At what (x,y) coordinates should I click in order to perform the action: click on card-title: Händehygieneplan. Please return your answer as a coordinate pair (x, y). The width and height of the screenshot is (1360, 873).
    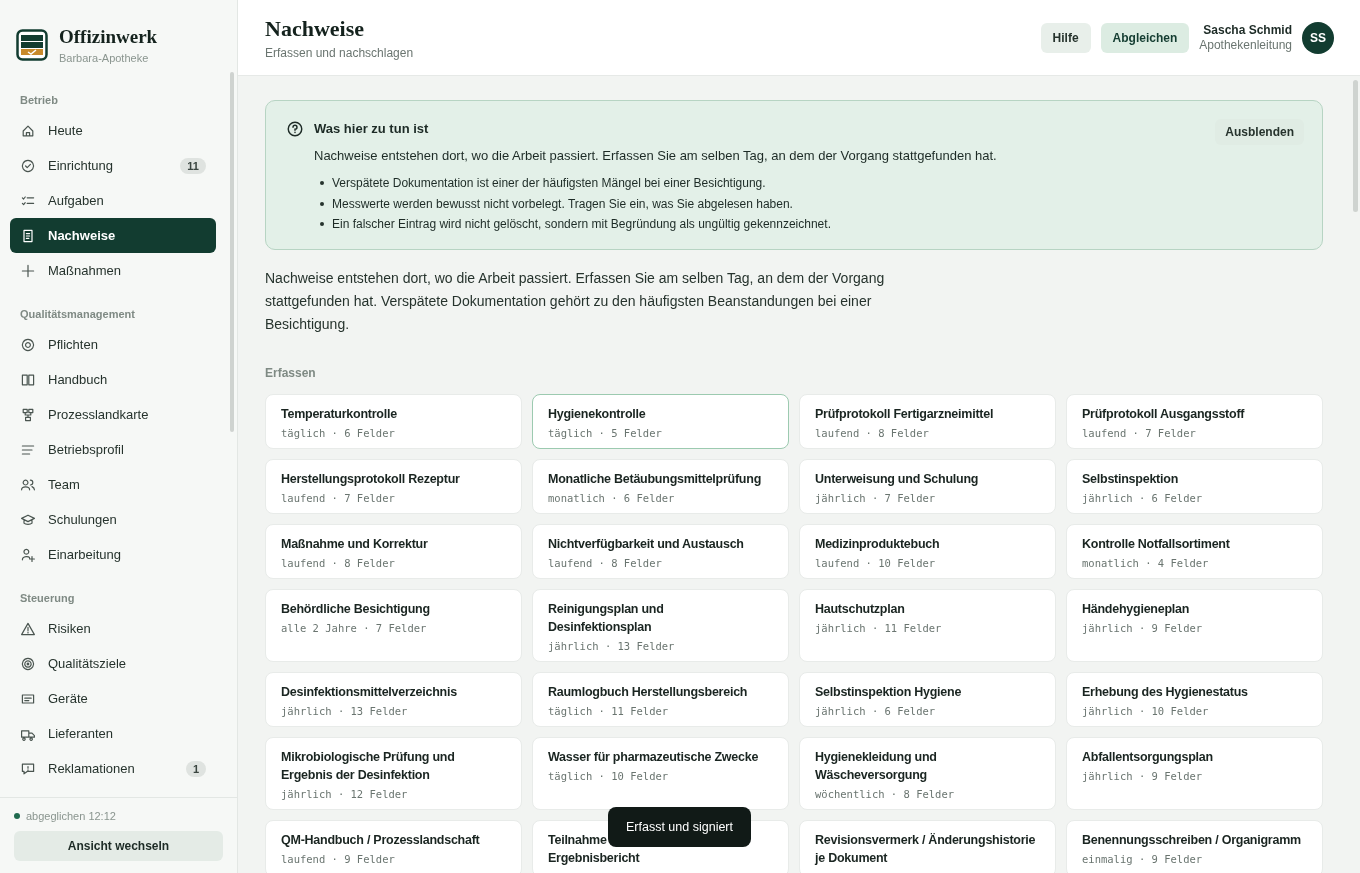
    Looking at the image, I should click on (1136, 609).